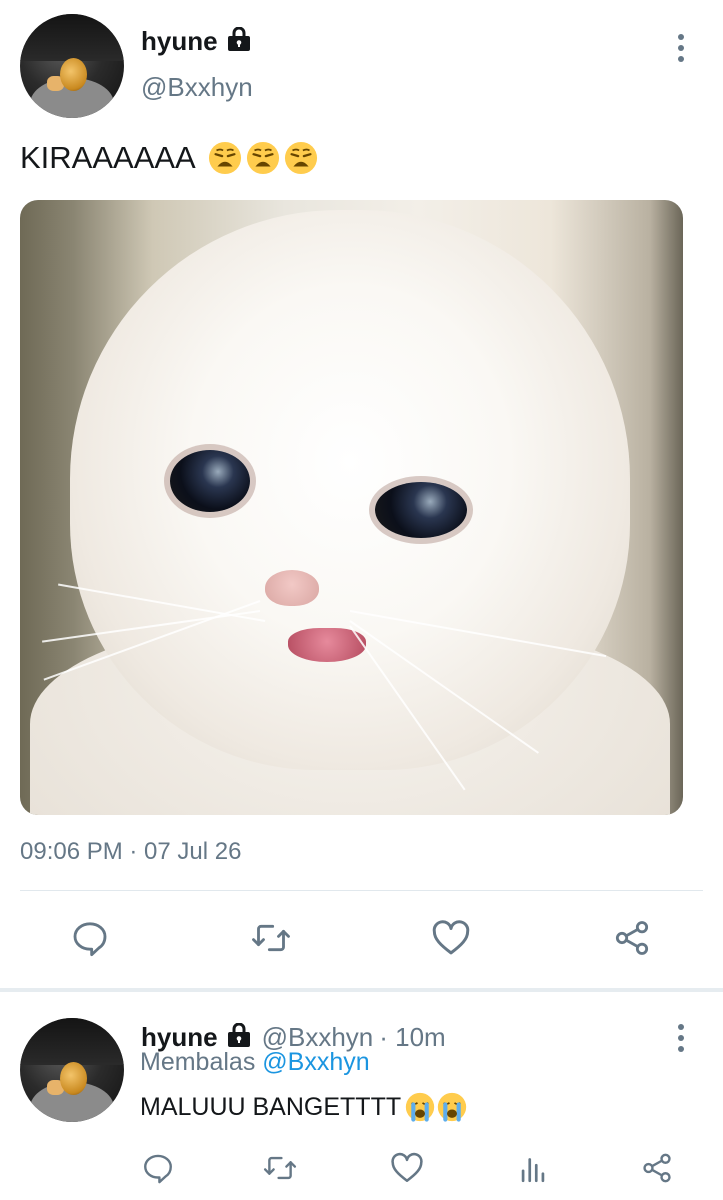  What do you see at coordinates (210, 481) in the screenshot?
I see `cat-left-eye` at bounding box center [210, 481].